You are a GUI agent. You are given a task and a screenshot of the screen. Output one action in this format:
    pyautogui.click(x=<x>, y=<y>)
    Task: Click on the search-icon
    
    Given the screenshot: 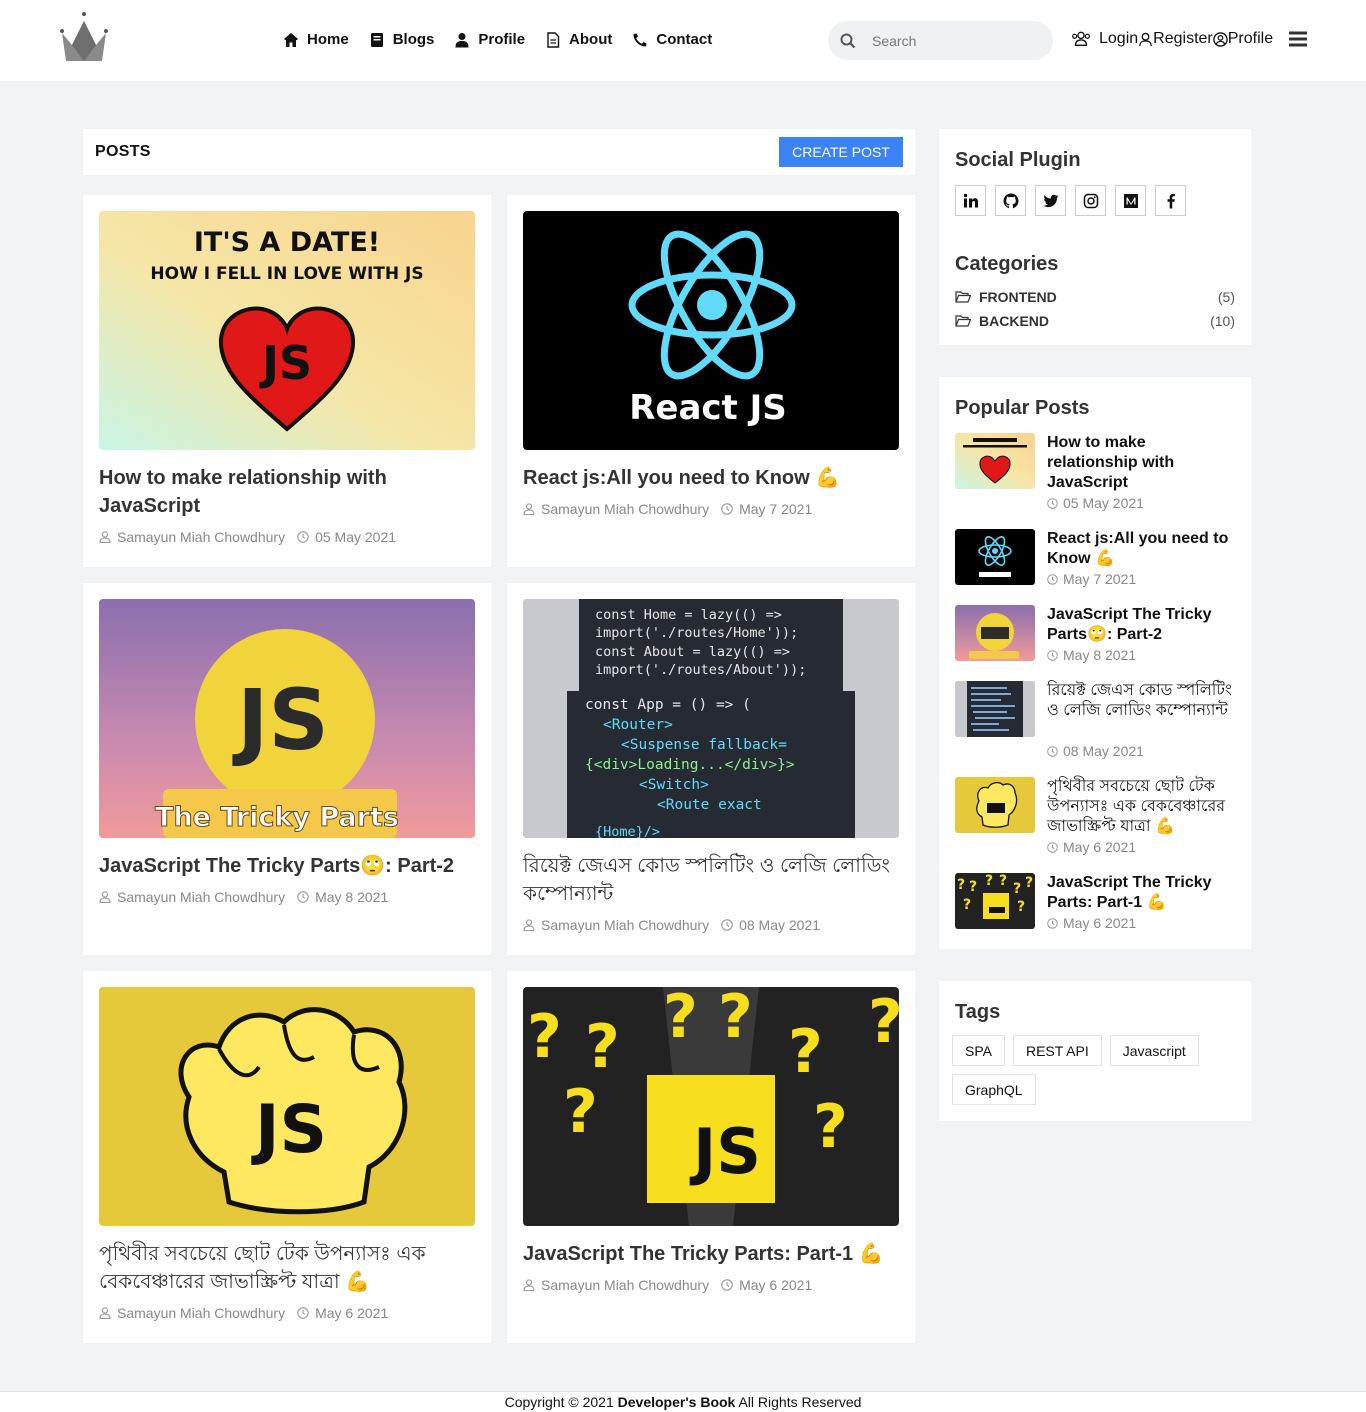 What is the action you would take?
    pyautogui.click(x=848, y=41)
    